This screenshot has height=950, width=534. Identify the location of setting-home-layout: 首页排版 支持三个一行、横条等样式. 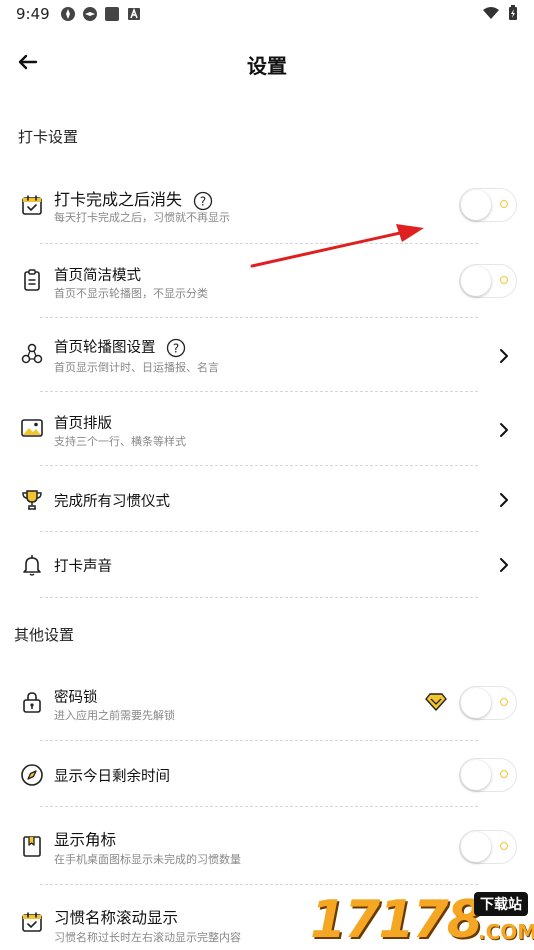
(267, 430).